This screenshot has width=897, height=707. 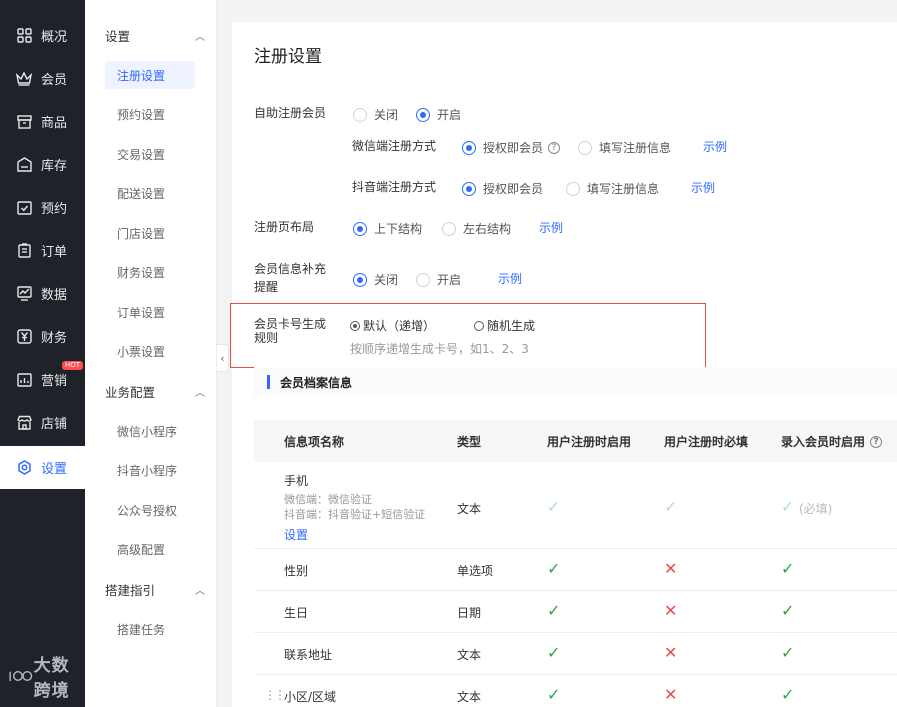 What do you see at coordinates (575, 570) in the screenshot?
I see `table-row: 性别 单选项 ✓ ✕ ✓` at bounding box center [575, 570].